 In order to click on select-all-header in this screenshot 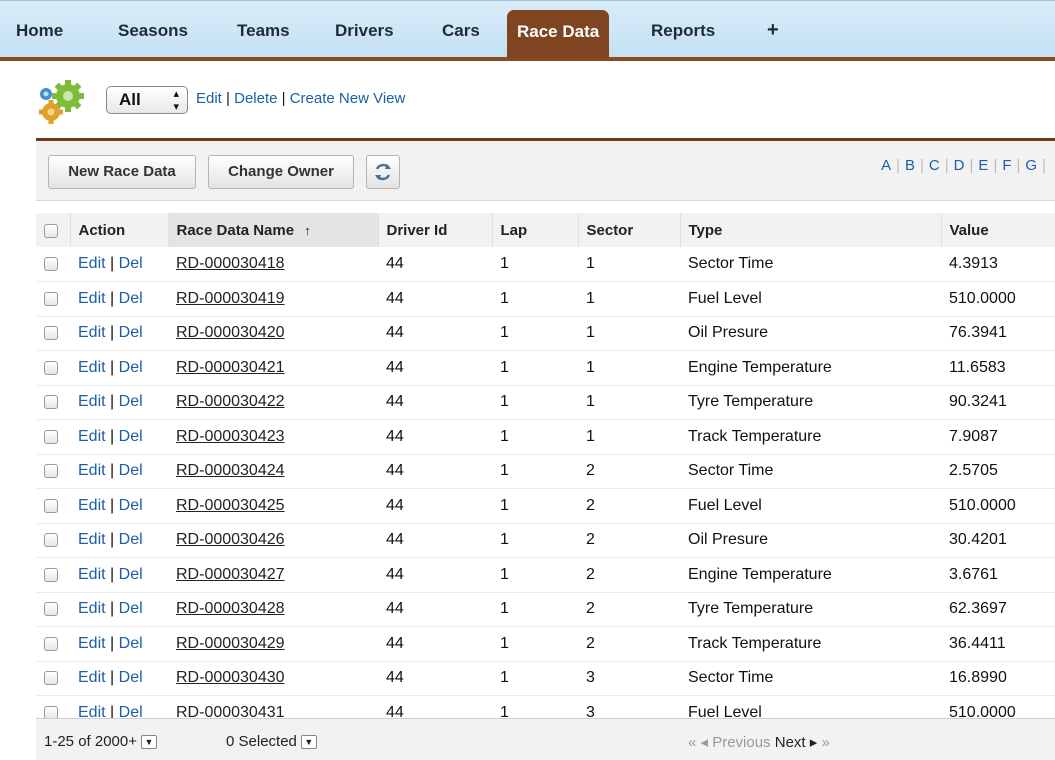, I will do `click(53, 230)`.